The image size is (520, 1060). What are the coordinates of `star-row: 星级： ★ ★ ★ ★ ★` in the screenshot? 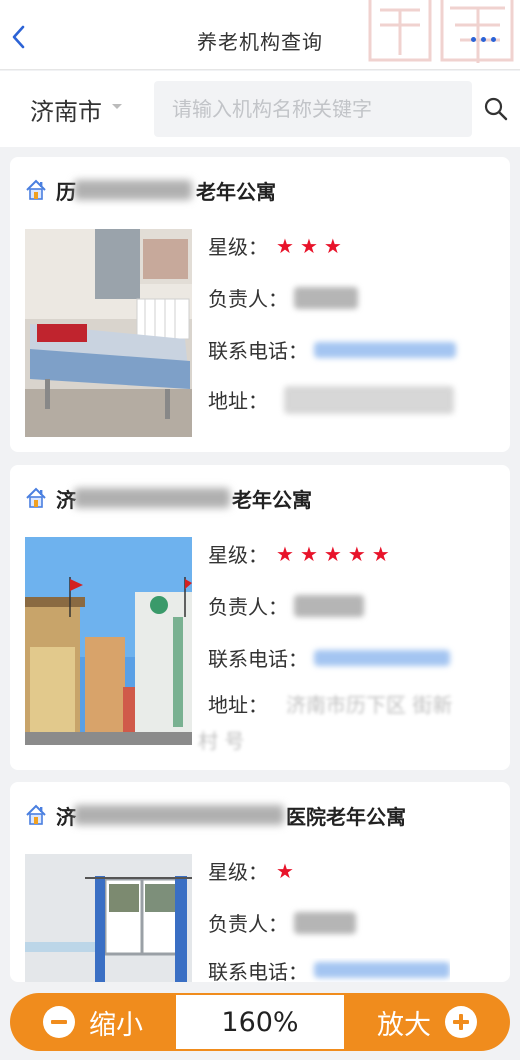 It's located at (299, 553).